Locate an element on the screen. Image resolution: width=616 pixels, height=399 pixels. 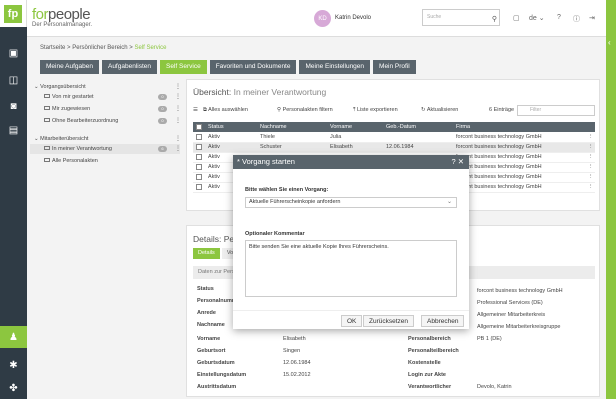
cell-nachname: Thiele is located at coordinates (292, 137).